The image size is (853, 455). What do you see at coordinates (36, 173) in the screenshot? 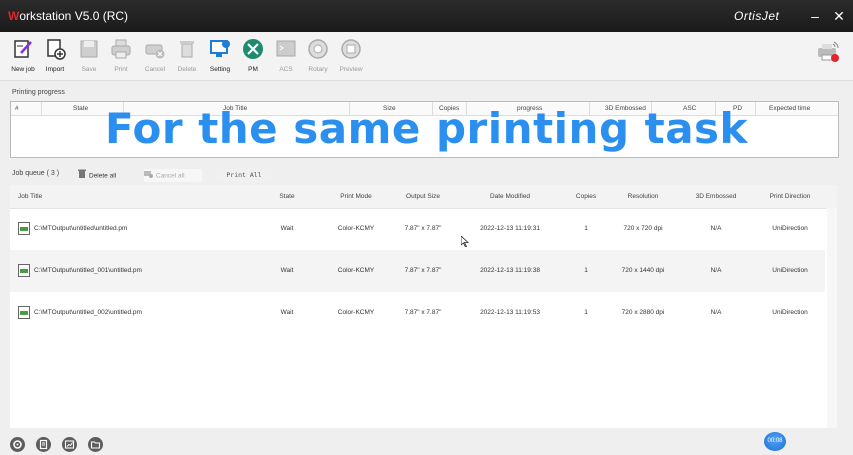
I see `job-queue-label: Job queue ( 3 )` at bounding box center [36, 173].